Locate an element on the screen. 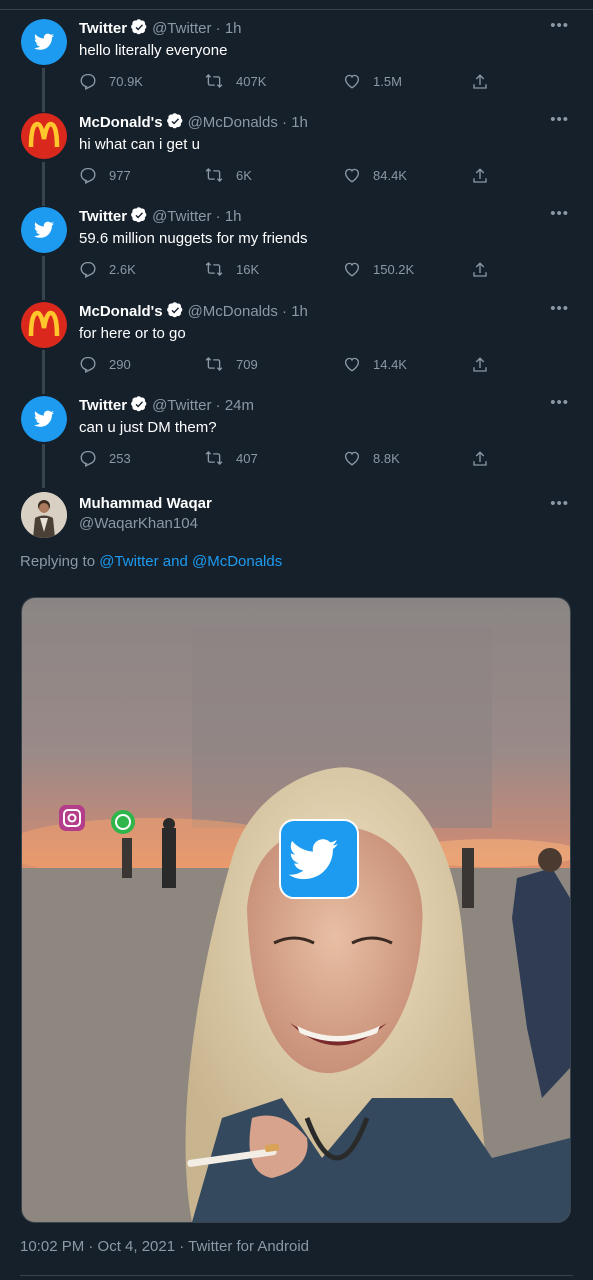 Image resolution: width=593 pixels, height=1280 pixels. twitter-logo-icon is located at coordinates (44, 42).